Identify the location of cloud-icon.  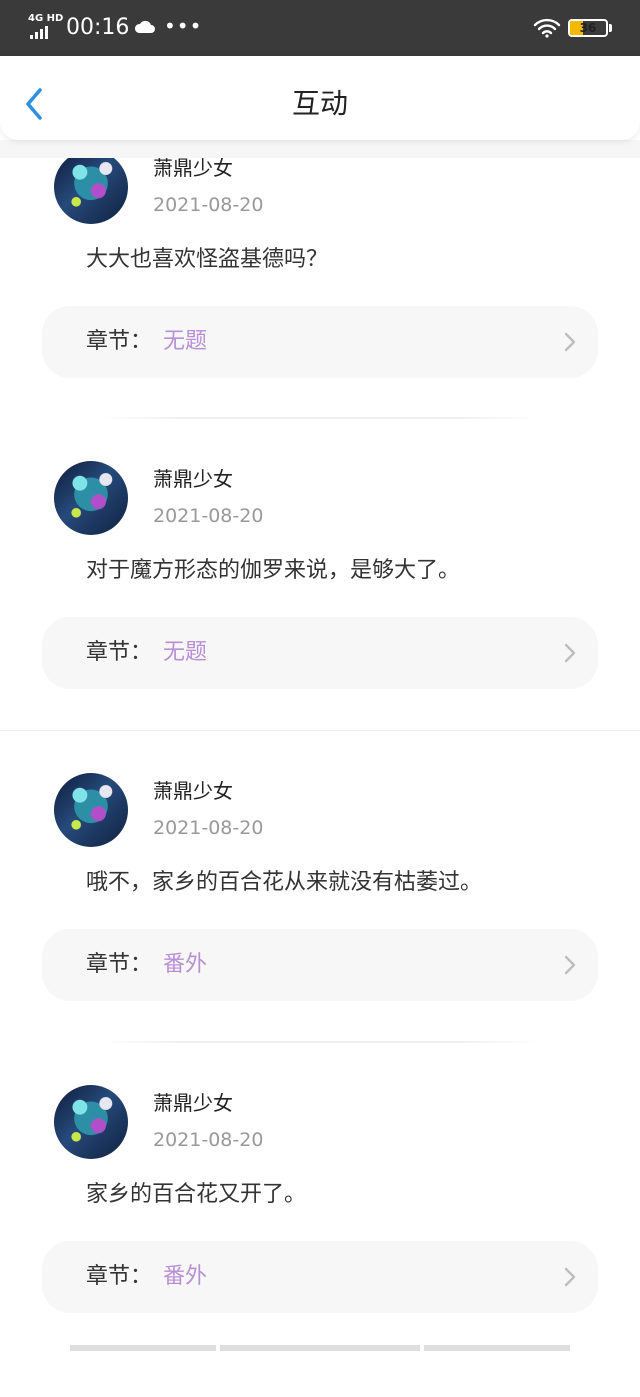
(144, 26).